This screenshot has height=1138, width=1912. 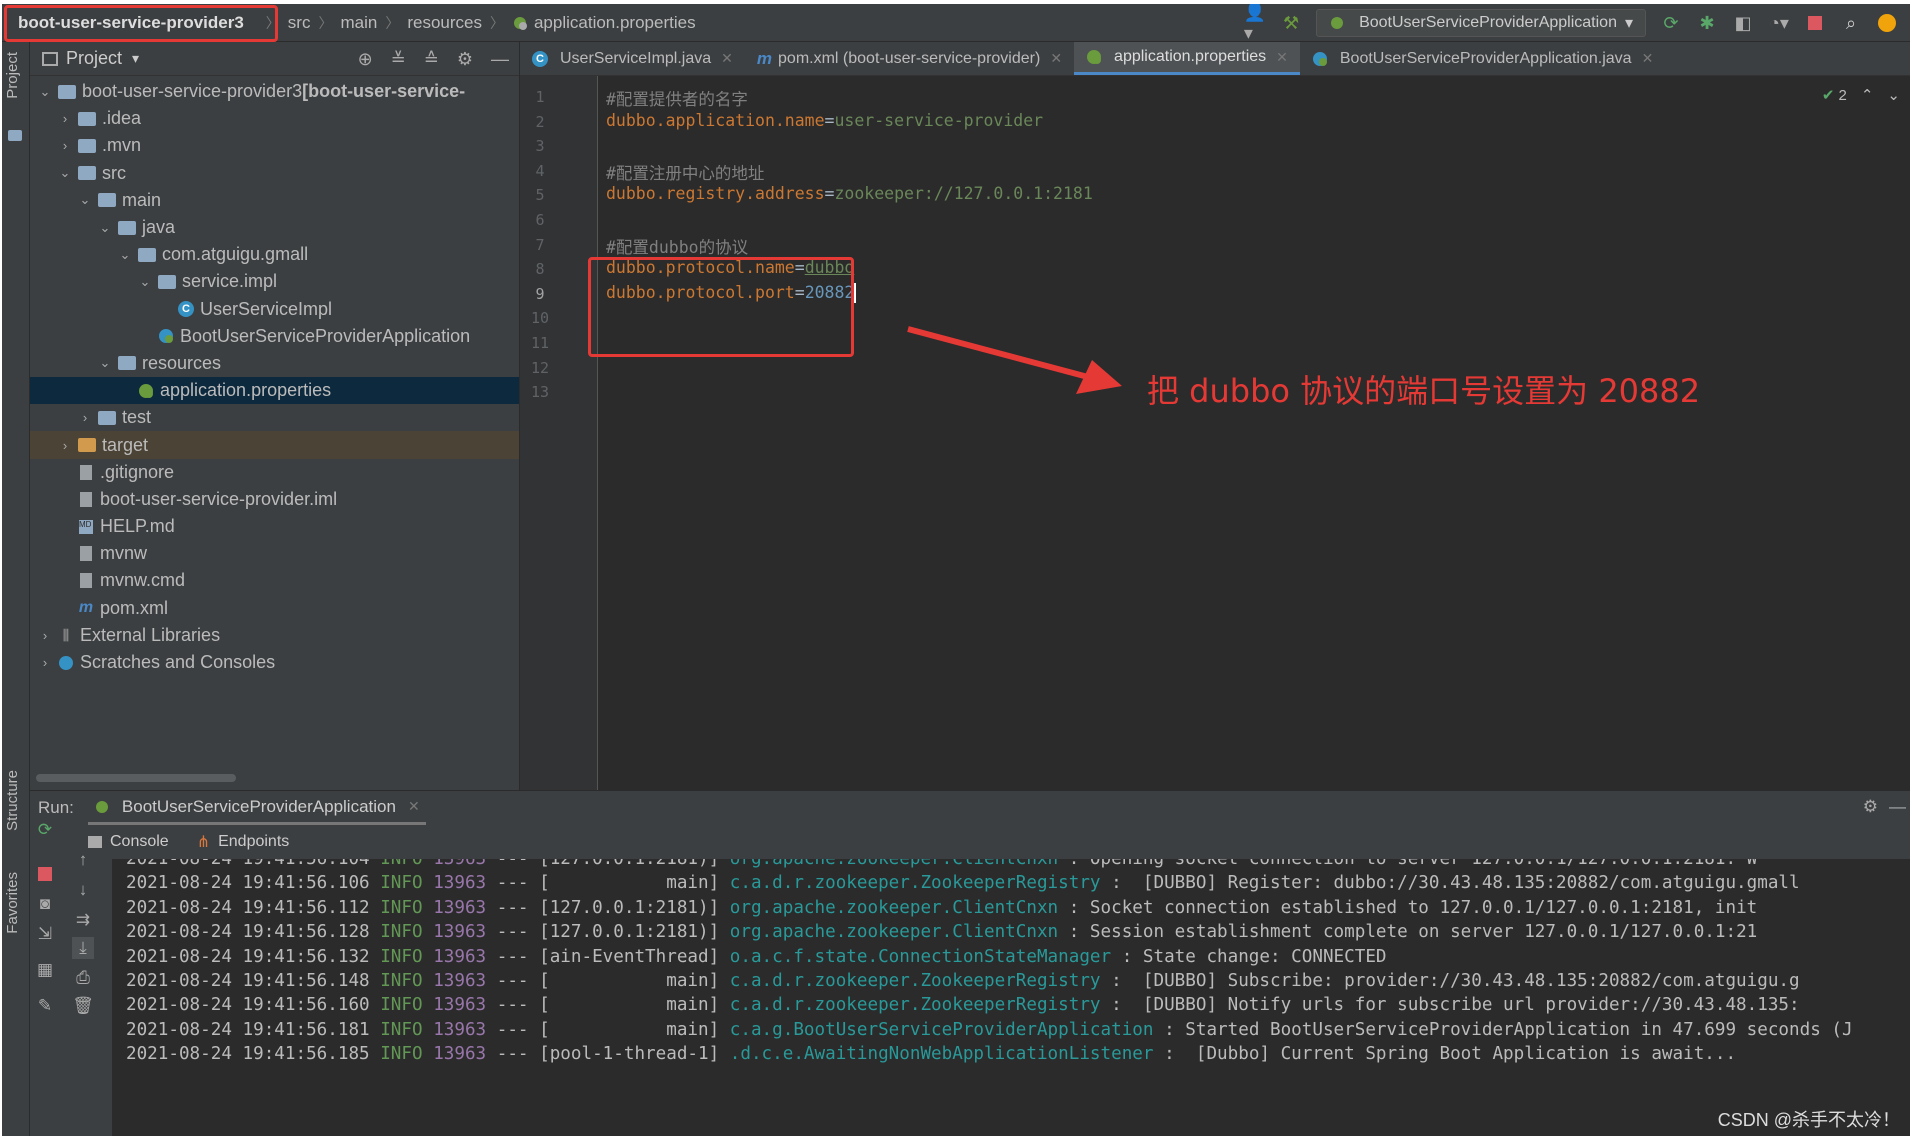 What do you see at coordinates (1255, 23) in the screenshot?
I see `vcs-user-icon: 👤▾` at bounding box center [1255, 23].